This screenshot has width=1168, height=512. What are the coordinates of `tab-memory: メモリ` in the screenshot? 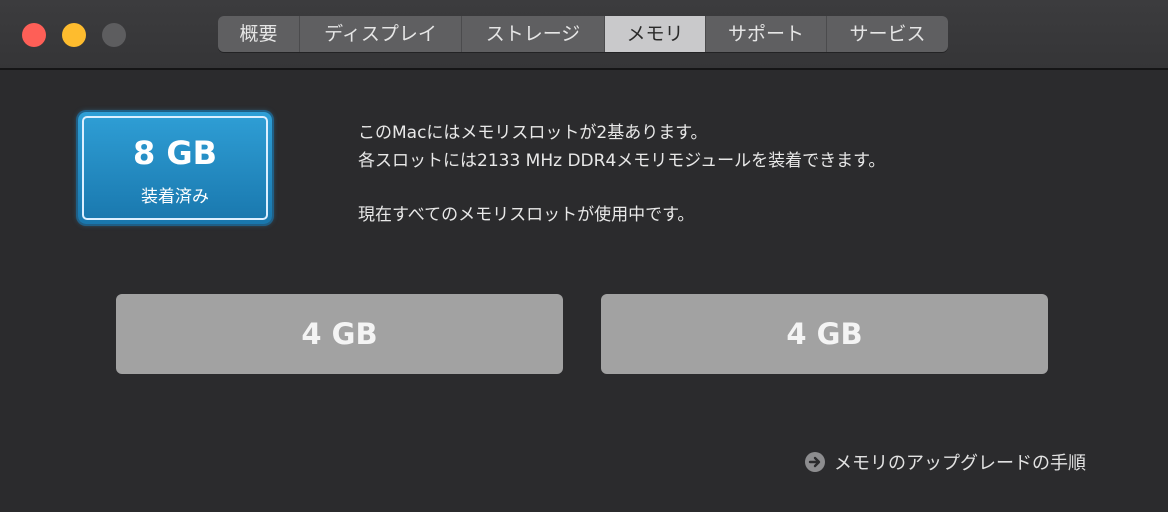 It's located at (655, 34).